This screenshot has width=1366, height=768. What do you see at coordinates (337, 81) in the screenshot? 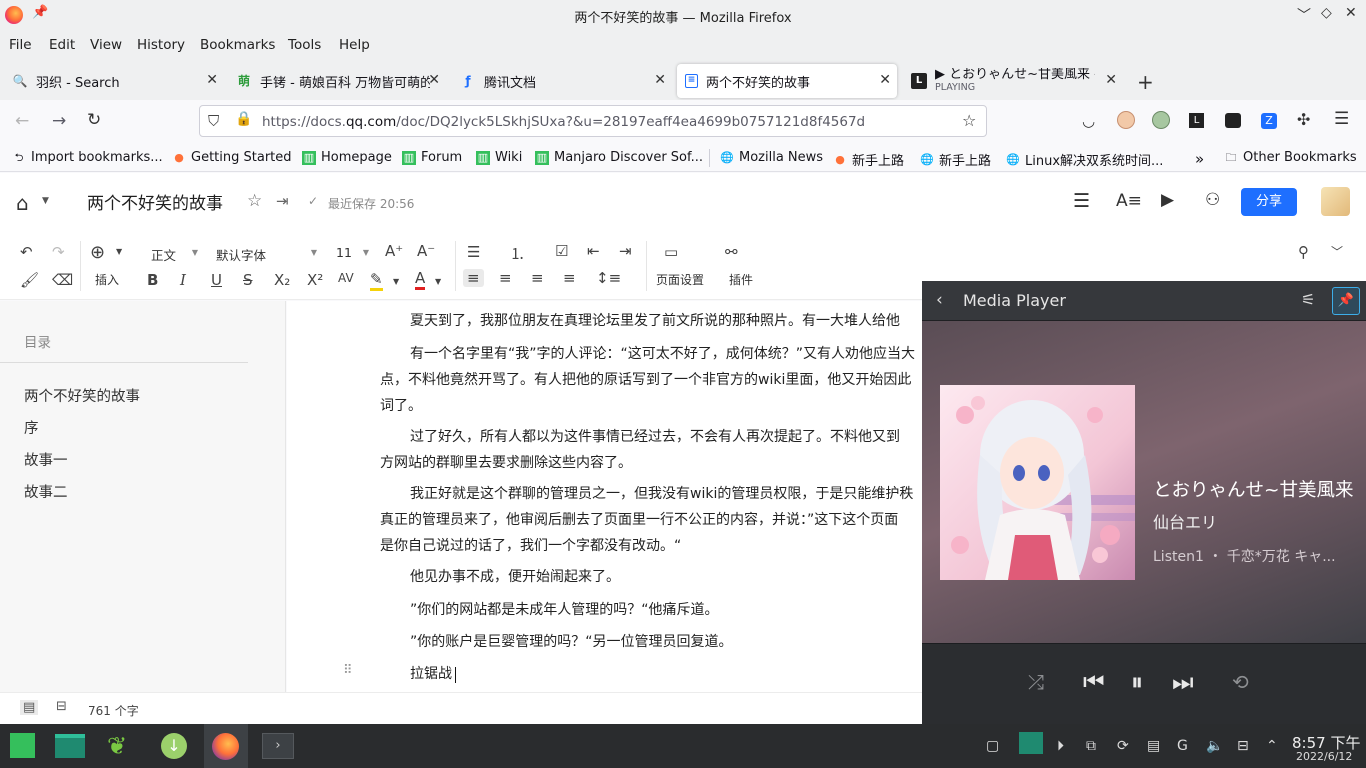
I see `tab-moegirl: 萌 手铐 - 萌娘百科 万物皆可萌的 ✕` at bounding box center [337, 81].